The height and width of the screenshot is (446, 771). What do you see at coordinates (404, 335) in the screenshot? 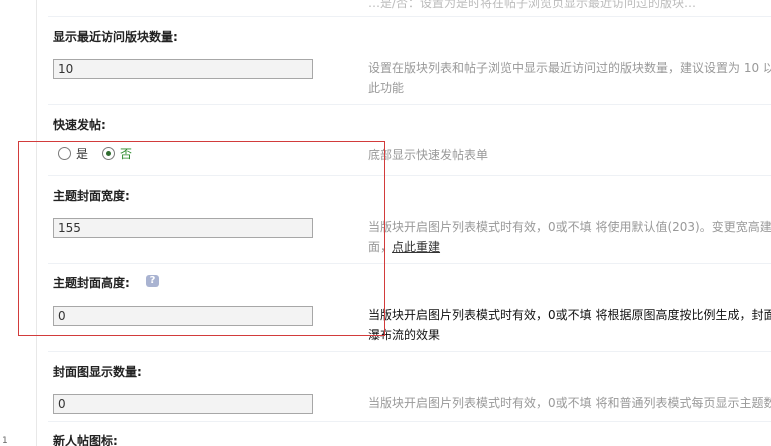
I see `cover-height-tip-line2: 瀑布流的效果` at bounding box center [404, 335].